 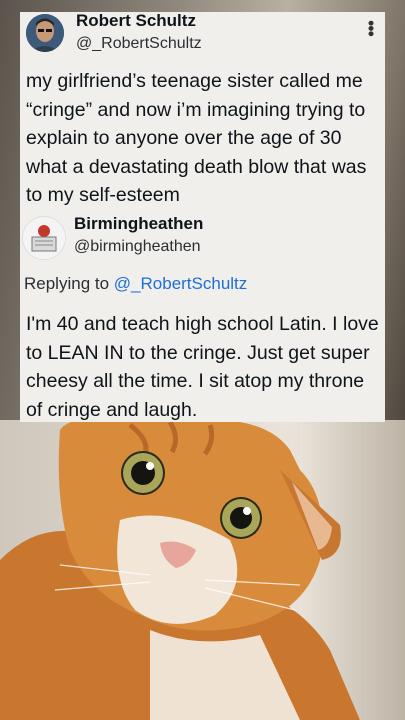 I want to click on replying-to-mention-link: @_RobertSchultz, so click(x=181, y=283).